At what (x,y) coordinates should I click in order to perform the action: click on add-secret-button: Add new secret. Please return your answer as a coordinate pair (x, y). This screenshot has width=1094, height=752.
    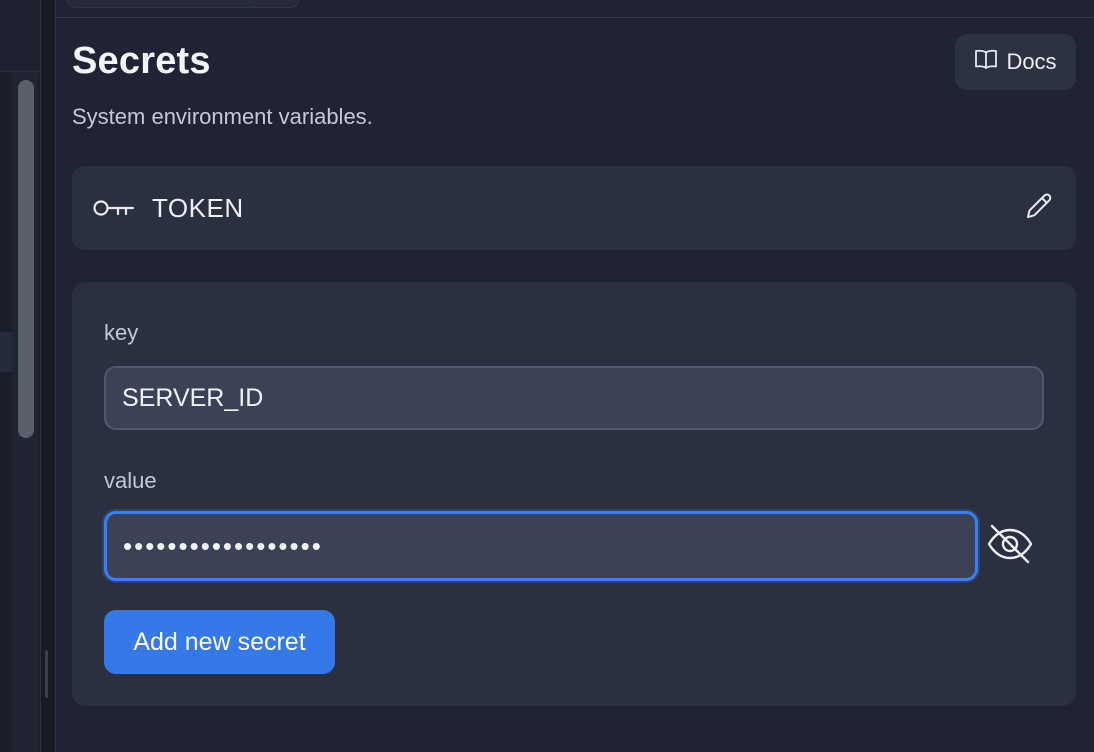
    Looking at the image, I should click on (219, 642).